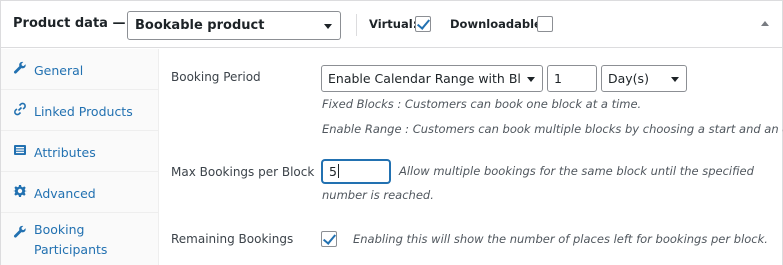 Image resolution: width=783 pixels, height=265 pixels. What do you see at coordinates (378, 195) in the screenshot?
I see `max-bookings-desc-line2: number is reached.` at bounding box center [378, 195].